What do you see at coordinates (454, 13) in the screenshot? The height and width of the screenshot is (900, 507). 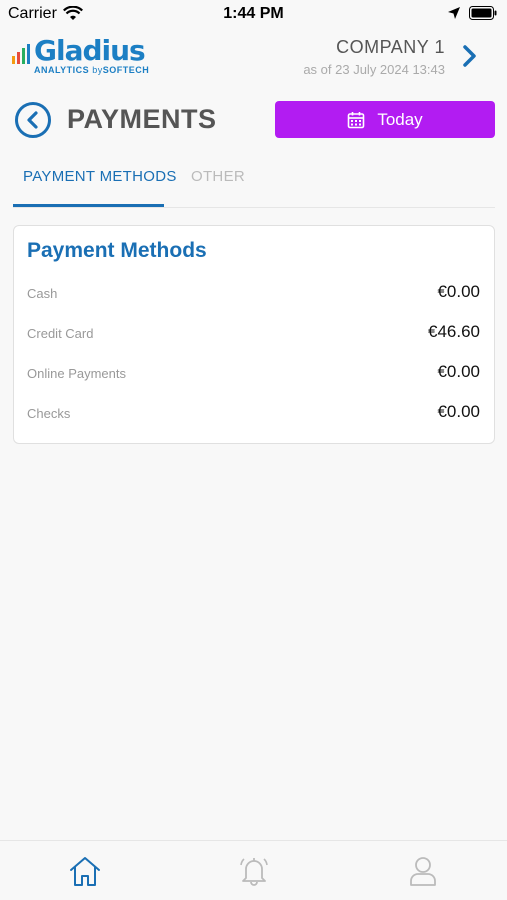 I see `location-arrow-icon` at bounding box center [454, 13].